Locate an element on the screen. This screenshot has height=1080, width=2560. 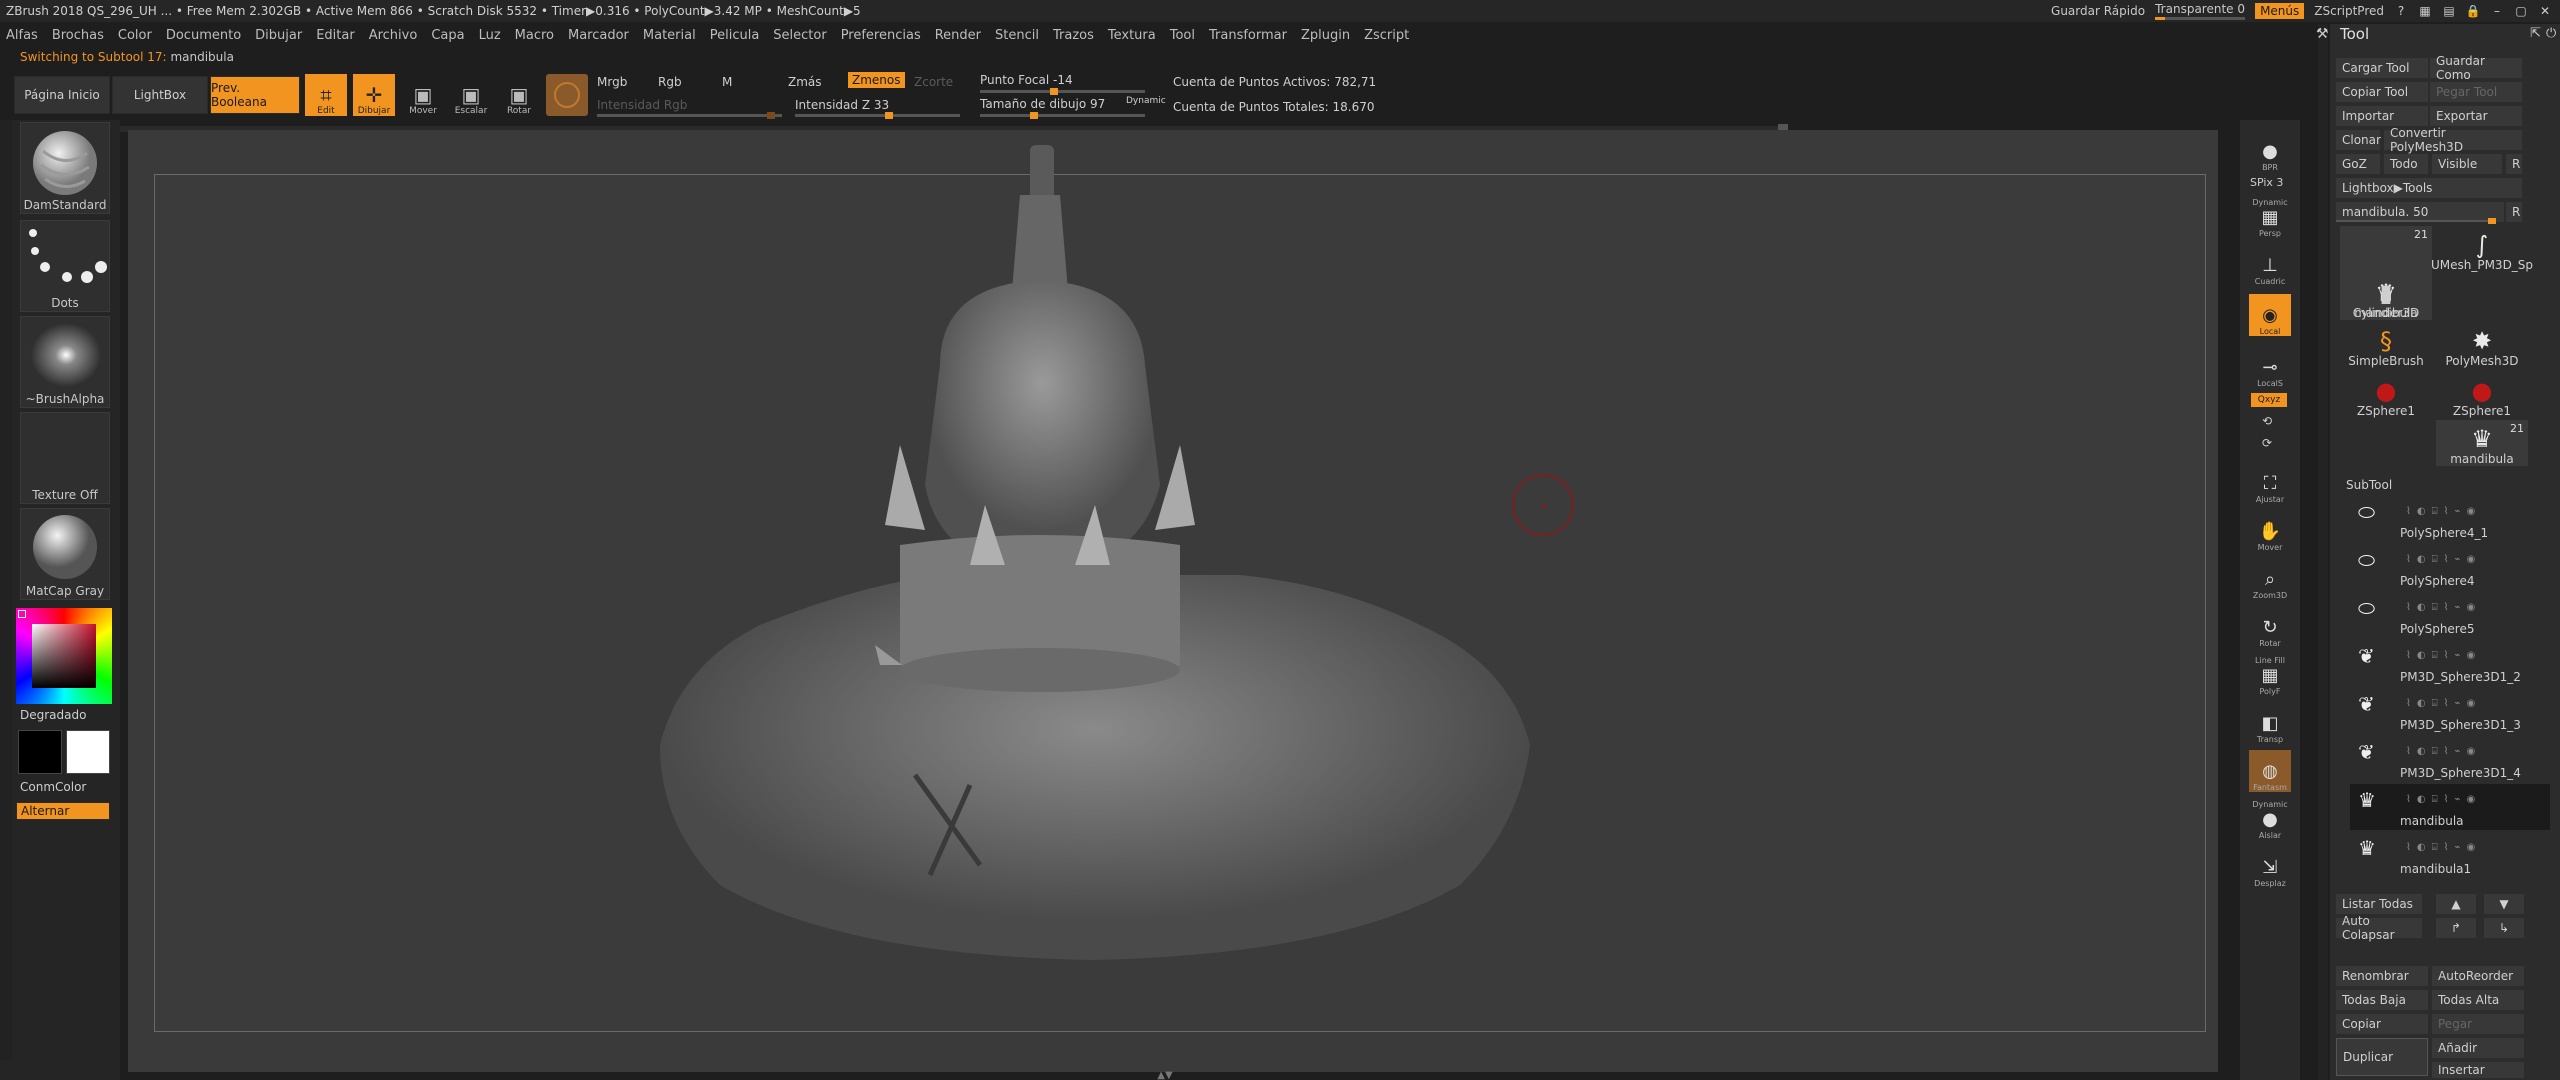
auto-reorder-button: AutoReorder is located at coordinates (2478, 976).